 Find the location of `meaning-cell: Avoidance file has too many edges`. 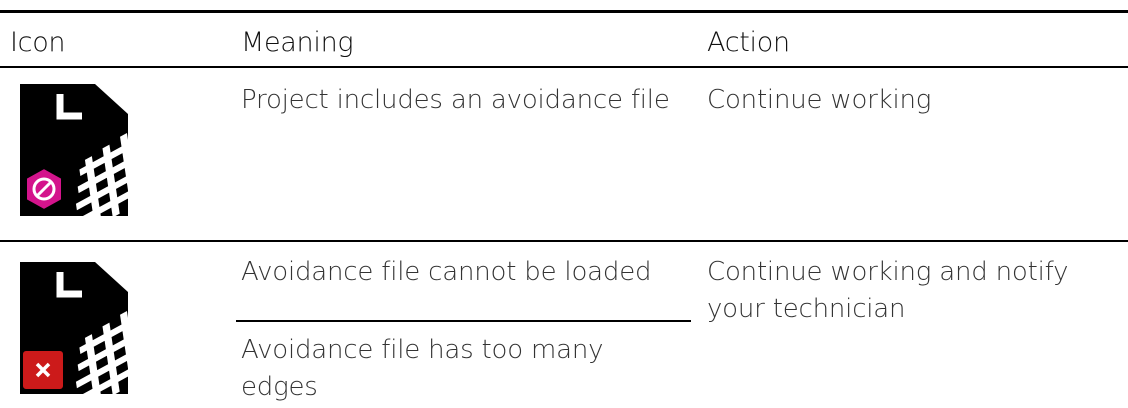

meaning-cell: Avoidance file has too many edges is located at coordinates (422, 368).